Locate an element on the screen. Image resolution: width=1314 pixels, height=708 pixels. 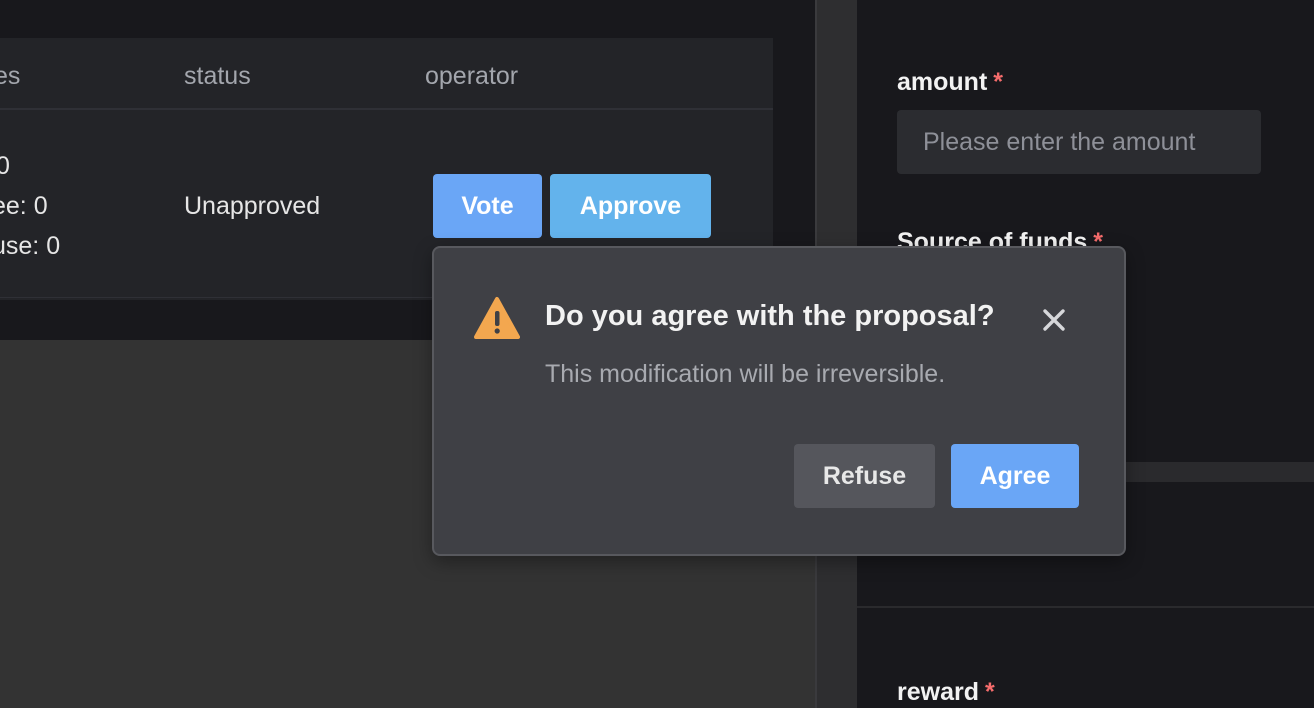
table-header: es status operator is located at coordinates (386, 74).